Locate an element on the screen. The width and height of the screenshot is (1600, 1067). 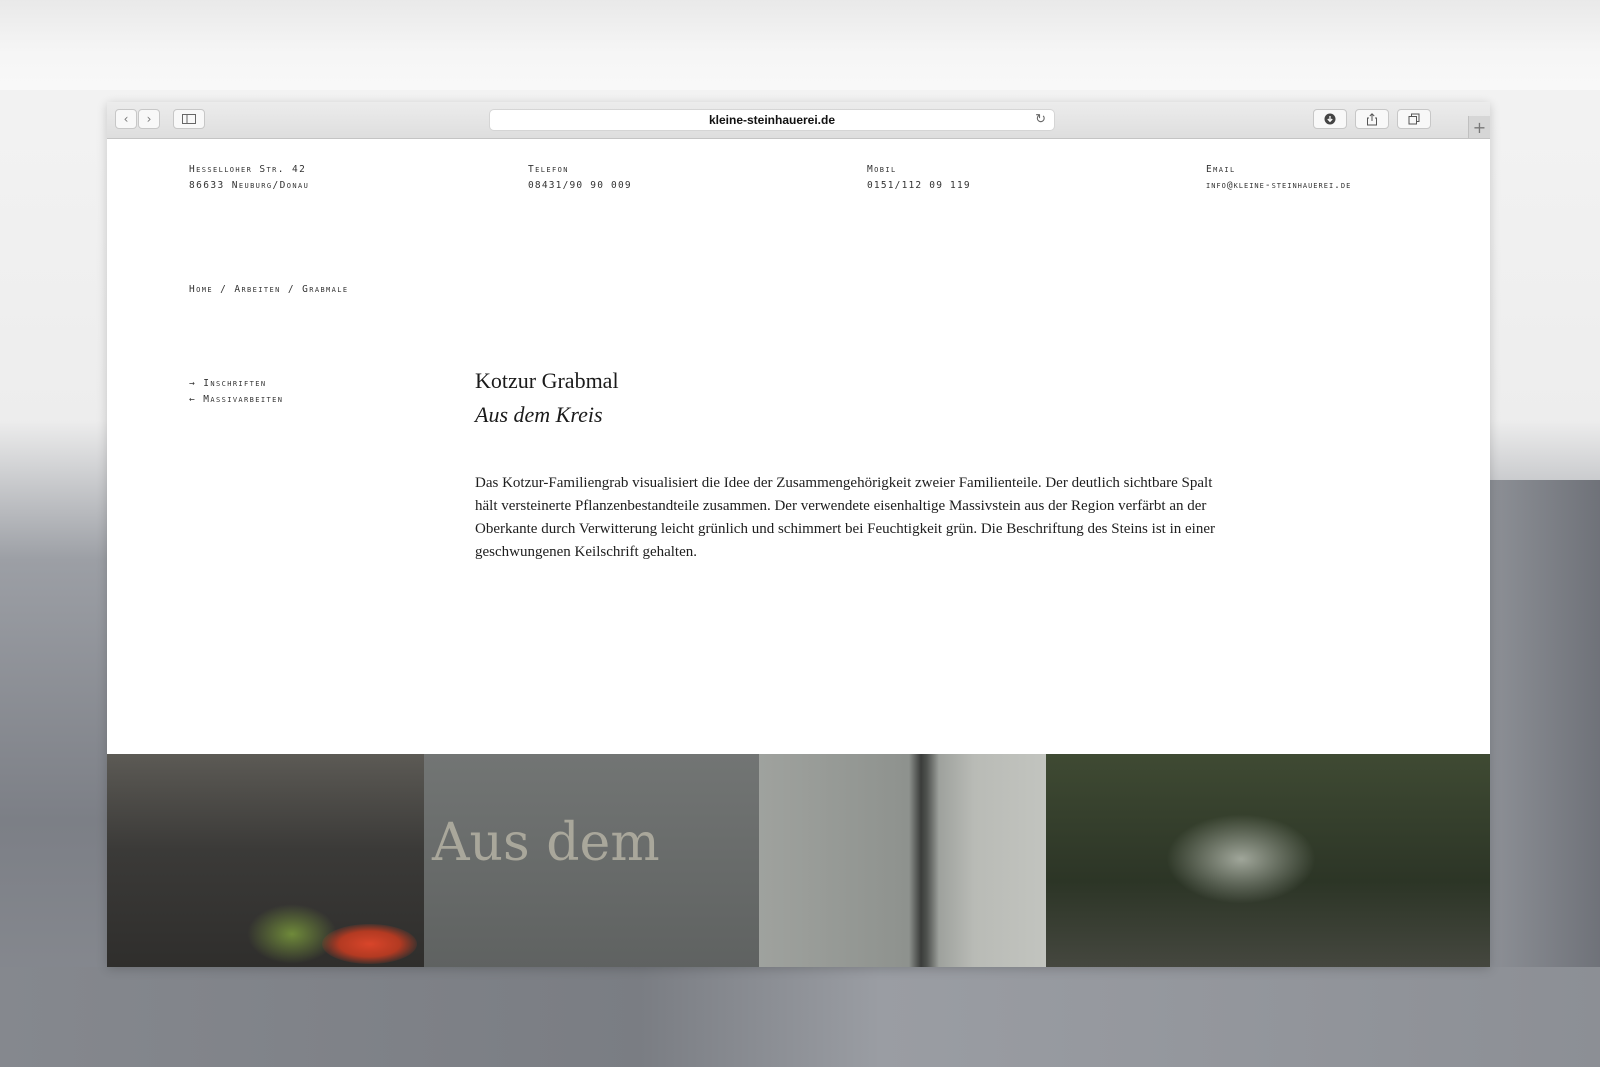
back-button: ‹ is located at coordinates (126, 119).